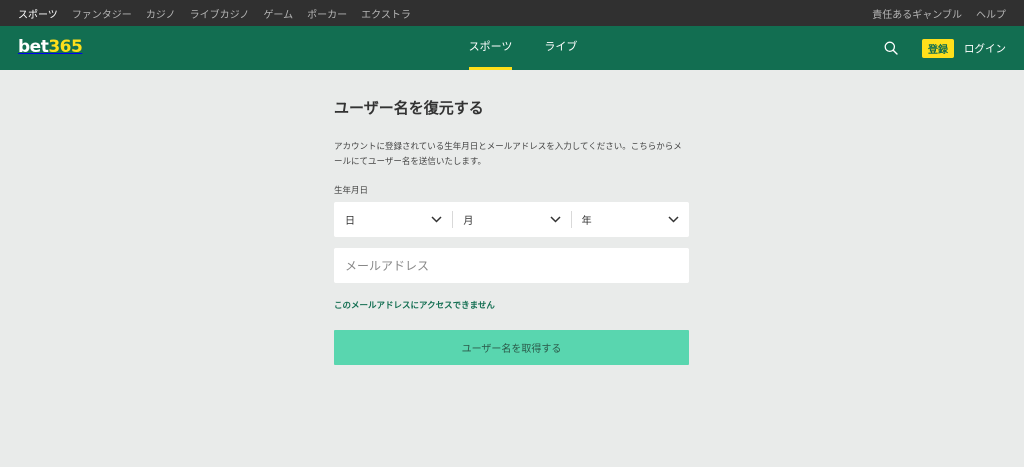 This screenshot has width=1024, height=467. I want to click on responsible-gambling-link: 責任あるギャンブル, so click(917, 13).